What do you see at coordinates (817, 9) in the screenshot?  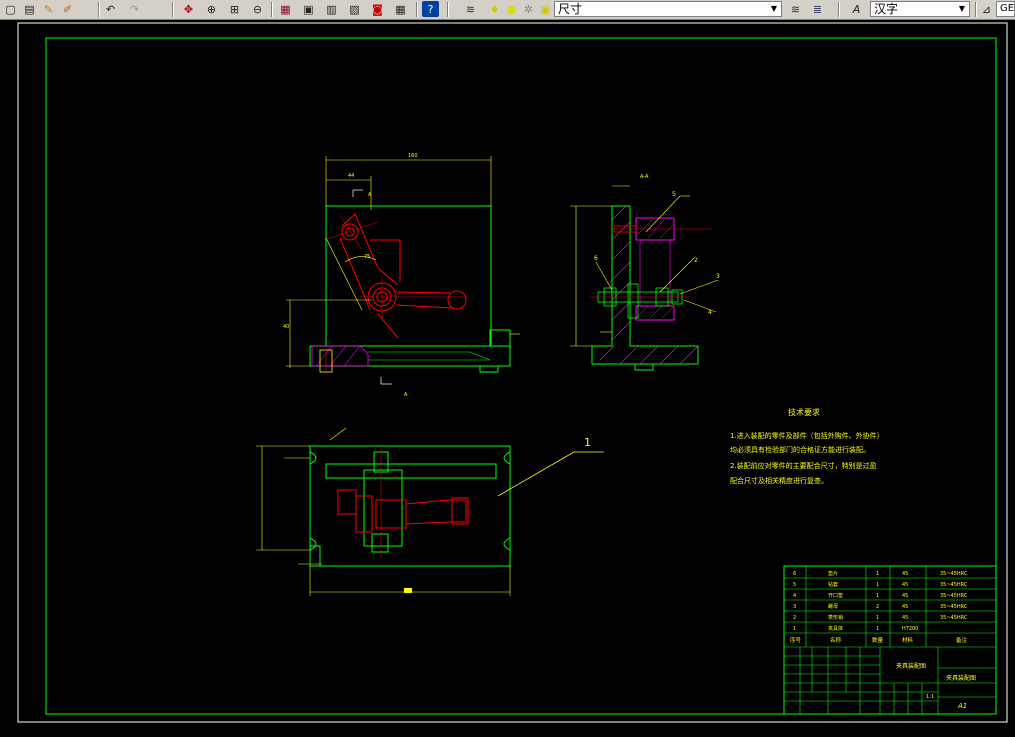 I see `layer-state-icon: ≣` at bounding box center [817, 9].